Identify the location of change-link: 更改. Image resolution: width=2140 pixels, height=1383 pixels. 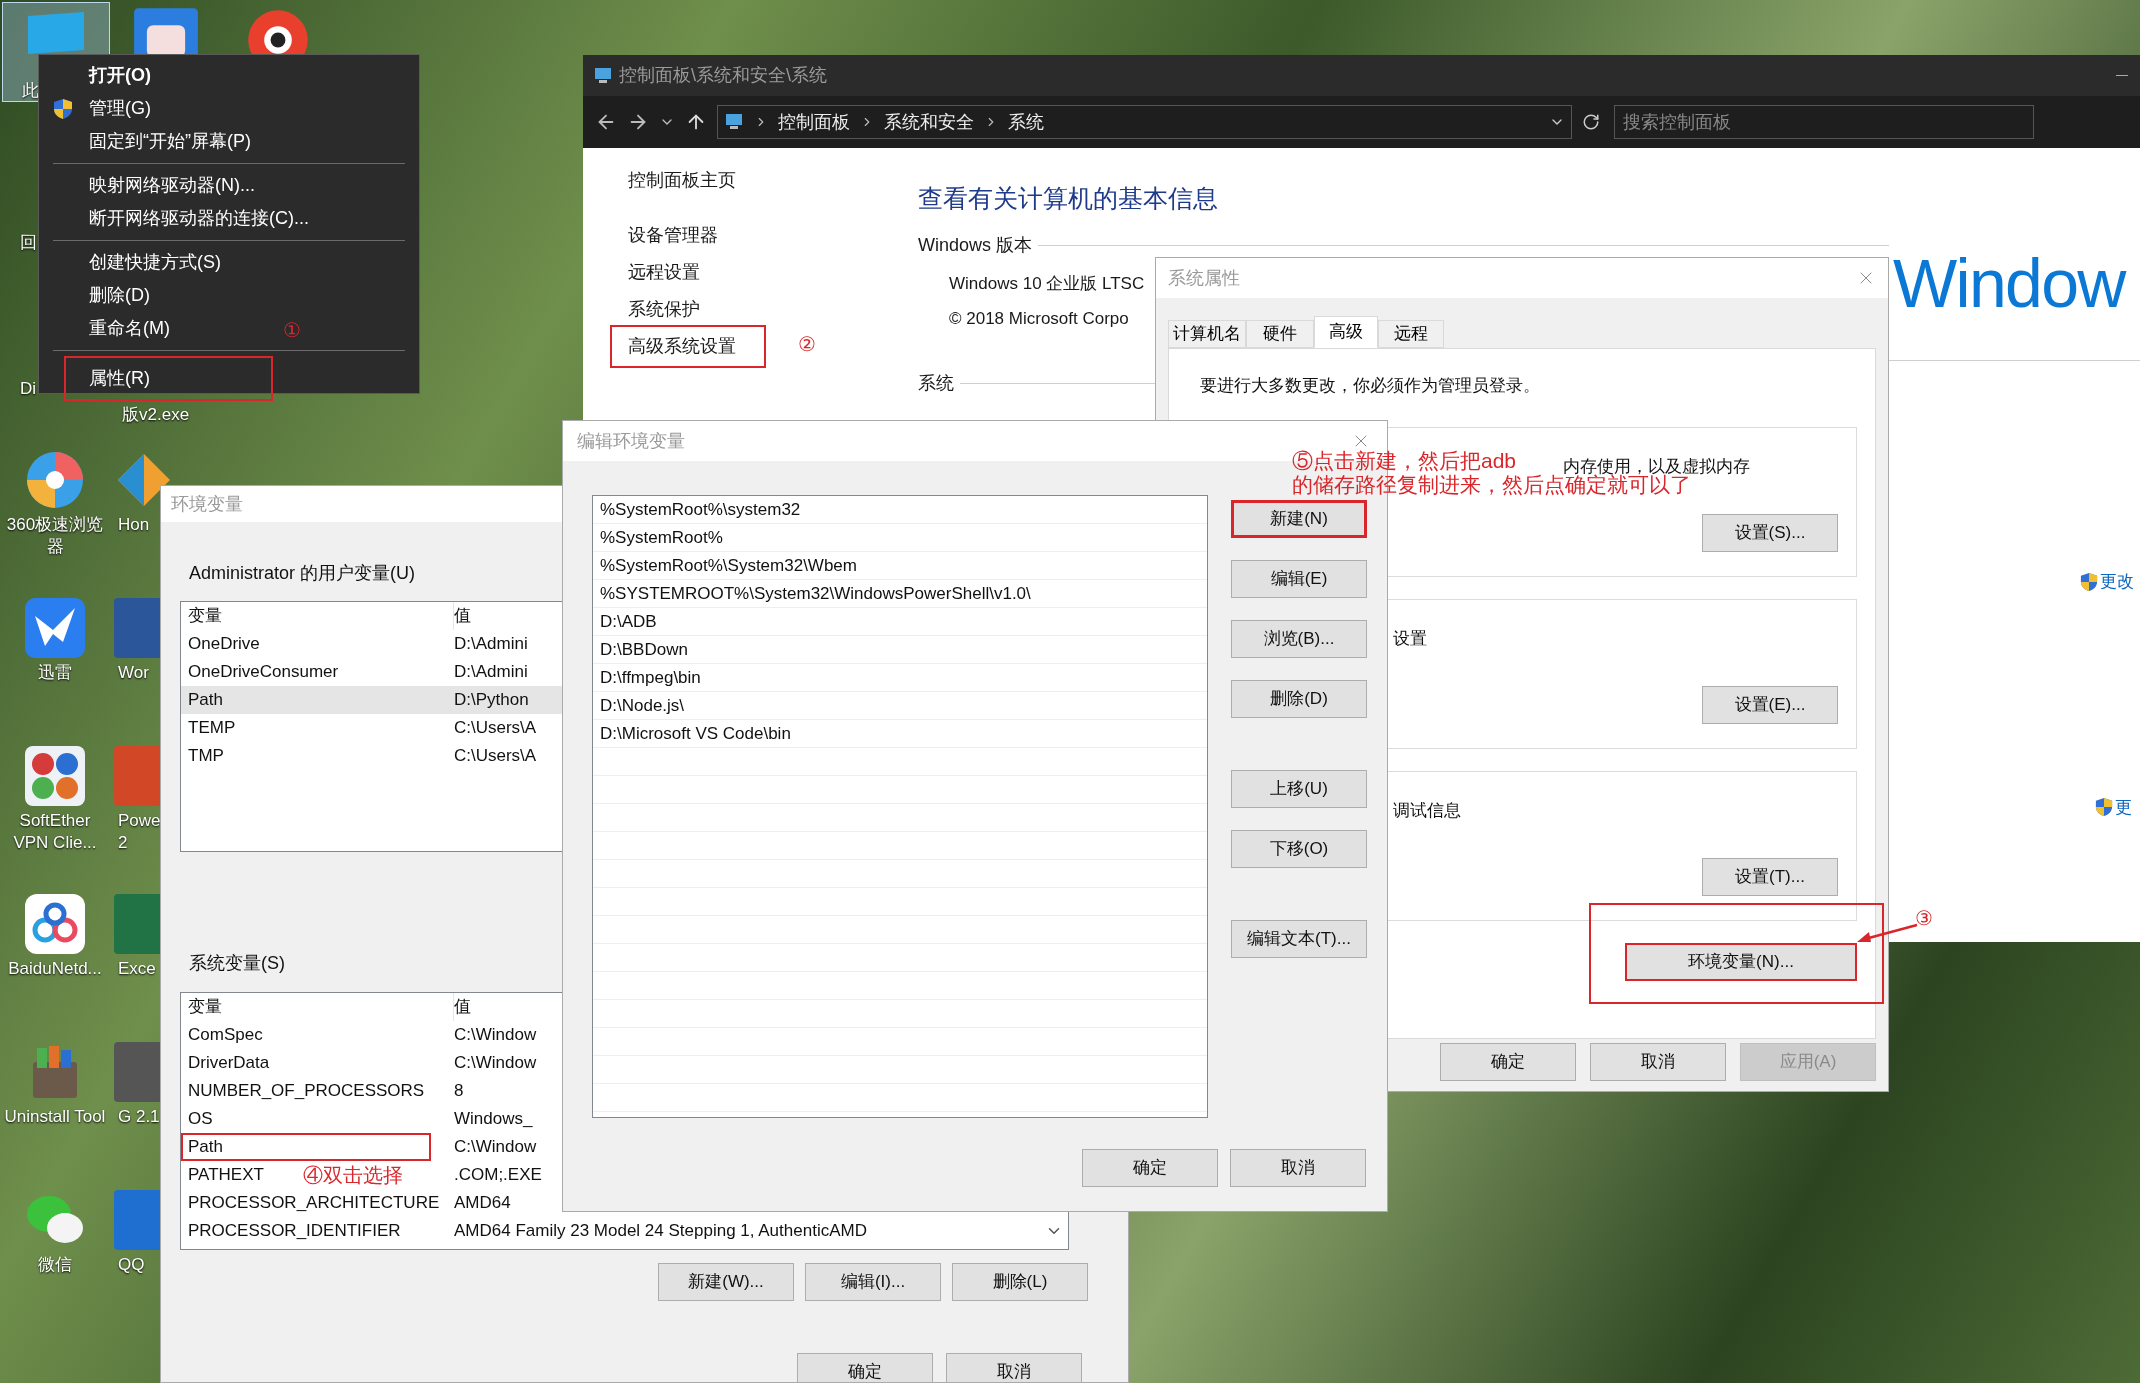
(2117, 582).